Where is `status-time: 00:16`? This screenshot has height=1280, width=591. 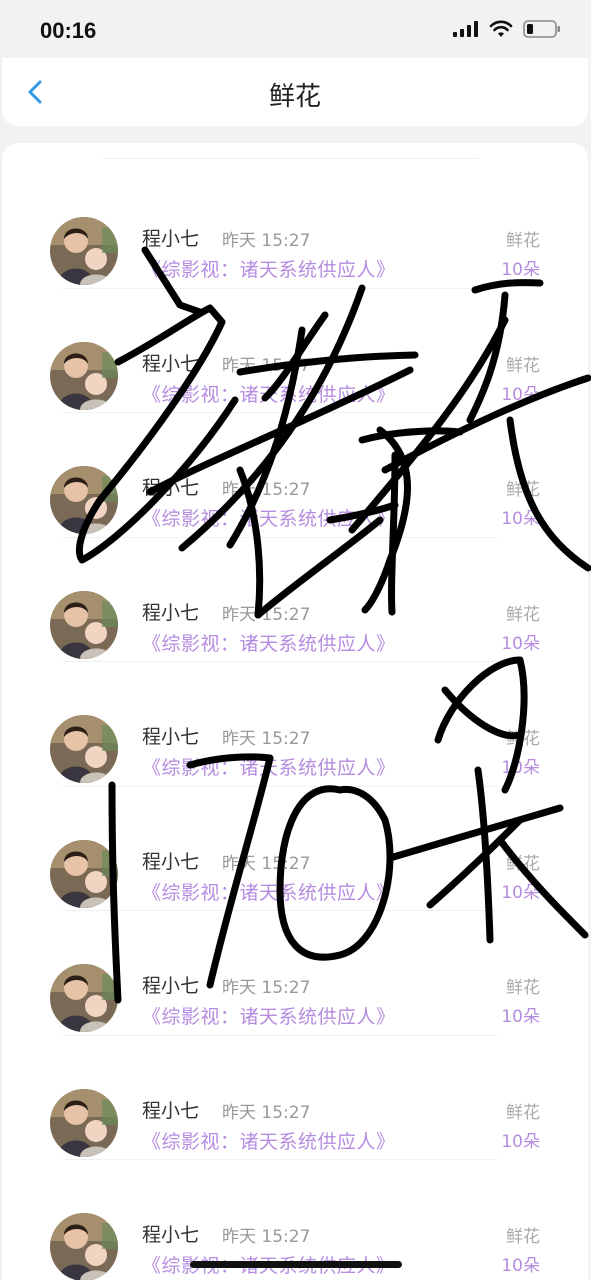
status-time: 00:16 is located at coordinates (68, 30).